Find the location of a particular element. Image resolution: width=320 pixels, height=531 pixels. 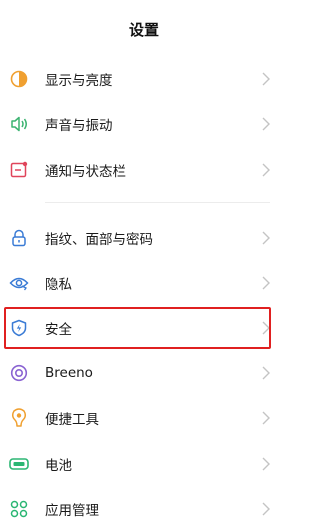

settings-item-label: 便捷工具 is located at coordinates (72, 419).